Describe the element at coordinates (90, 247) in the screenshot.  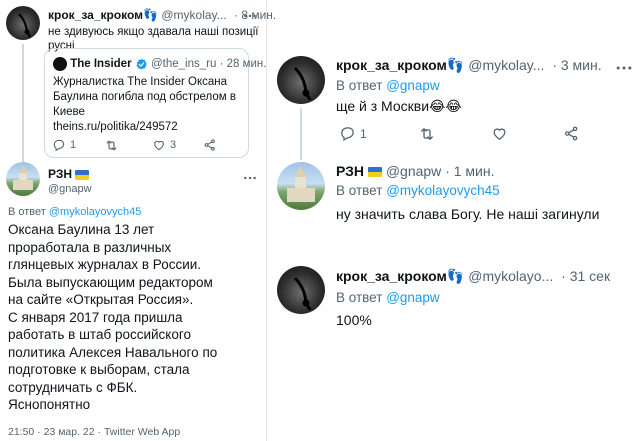
I see `tweet-text-line: проработала в различных` at that location.